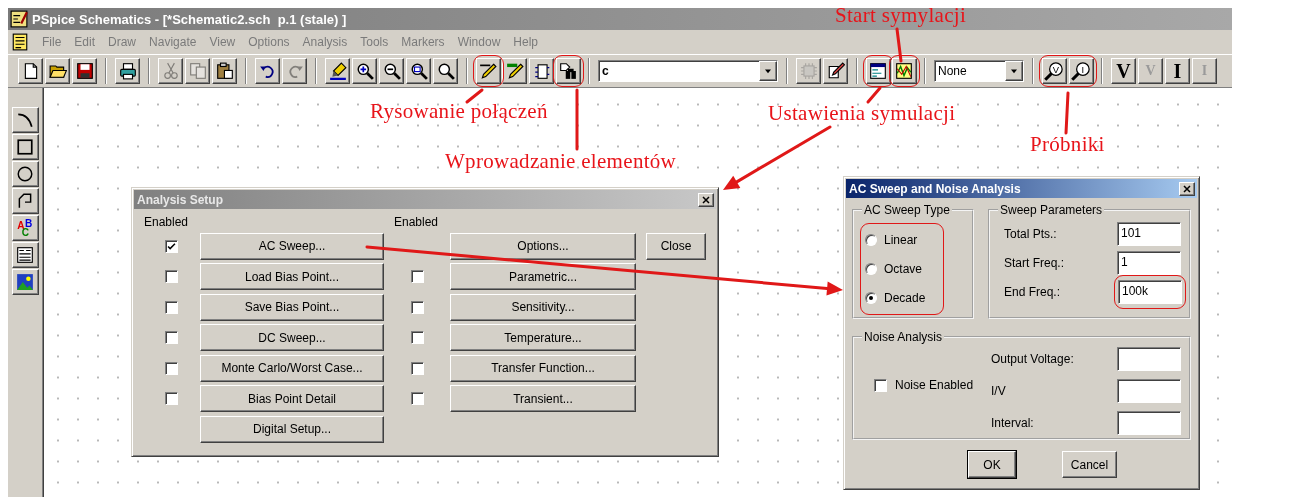  What do you see at coordinates (1149, 234) in the screenshot?
I see `text-field: 101` at bounding box center [1149, 234].